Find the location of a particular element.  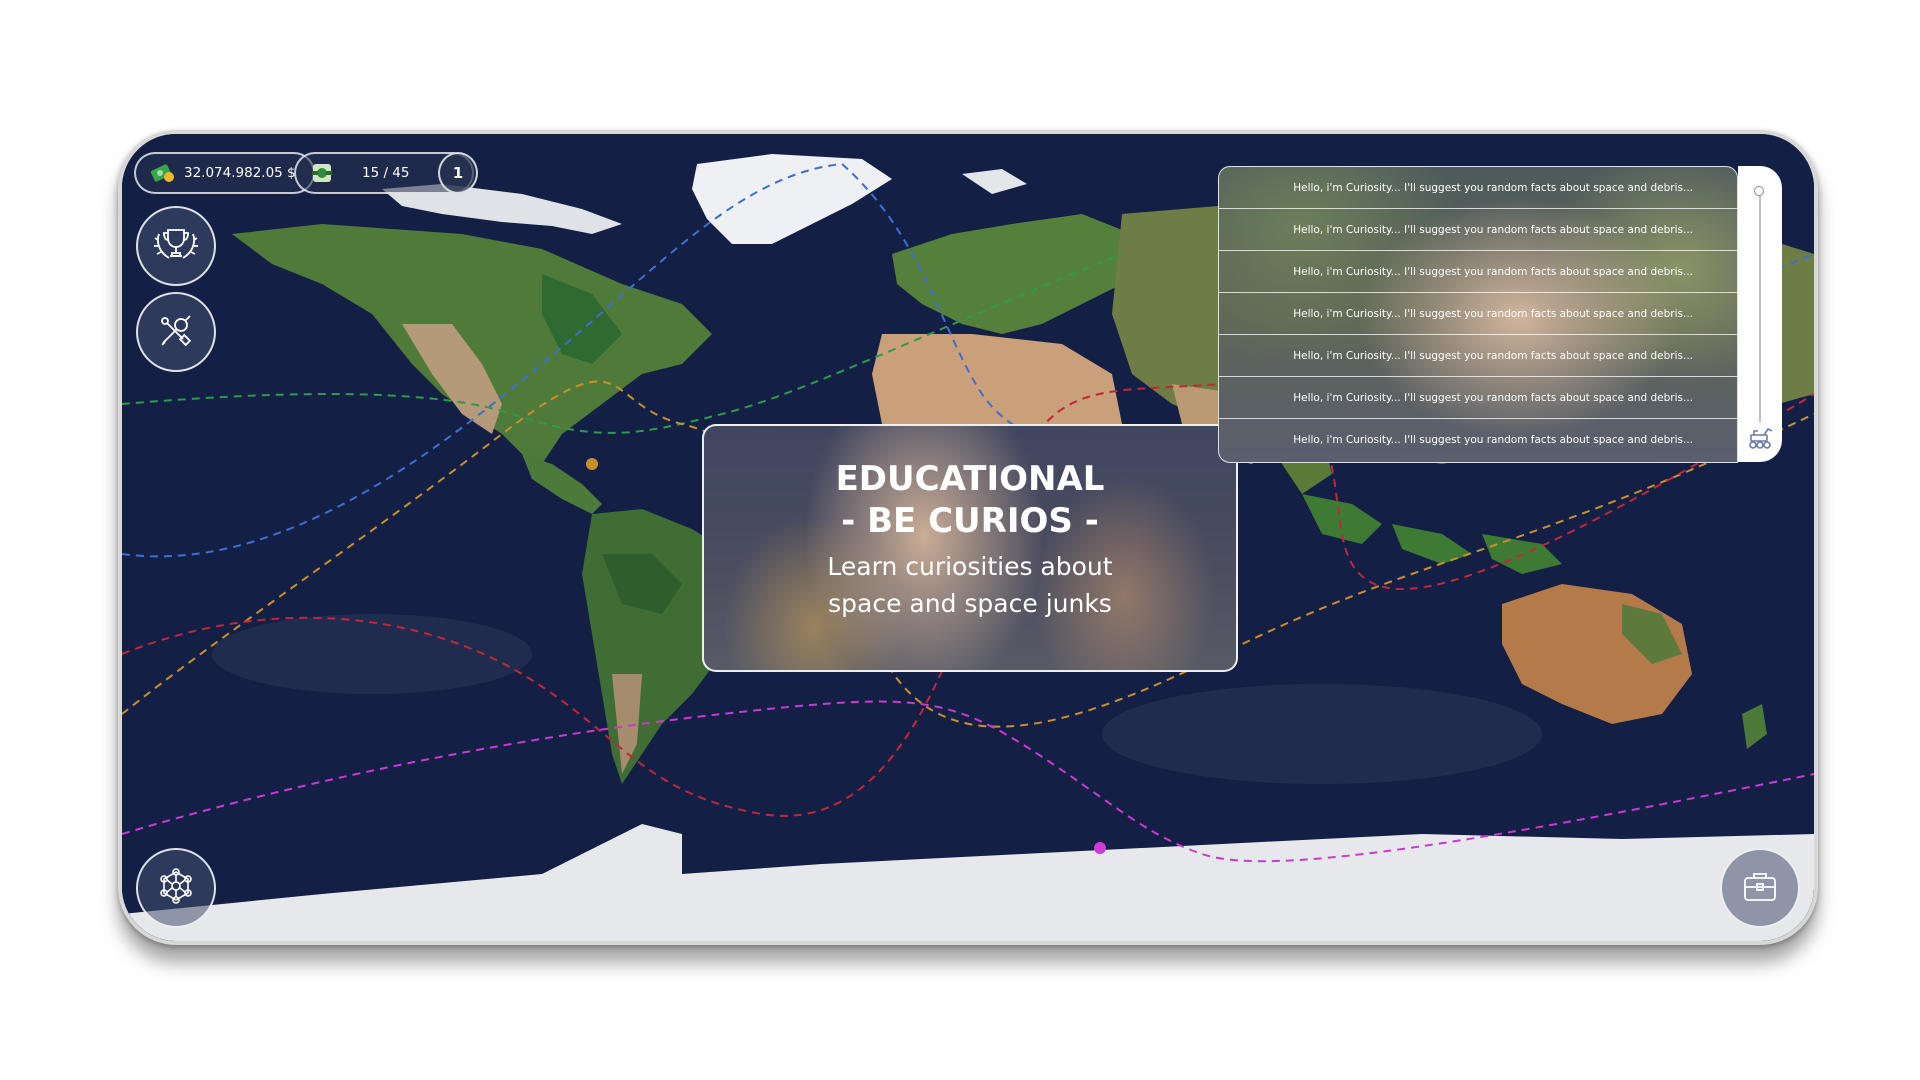

briefcase-icon is located at coordinates (1760, 888).